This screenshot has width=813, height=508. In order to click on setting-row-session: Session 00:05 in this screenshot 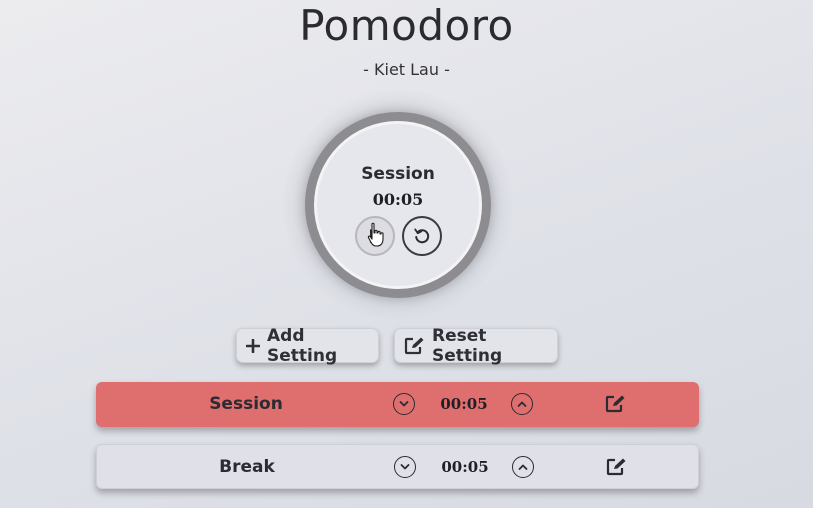, I will do `click(397, 404)`.